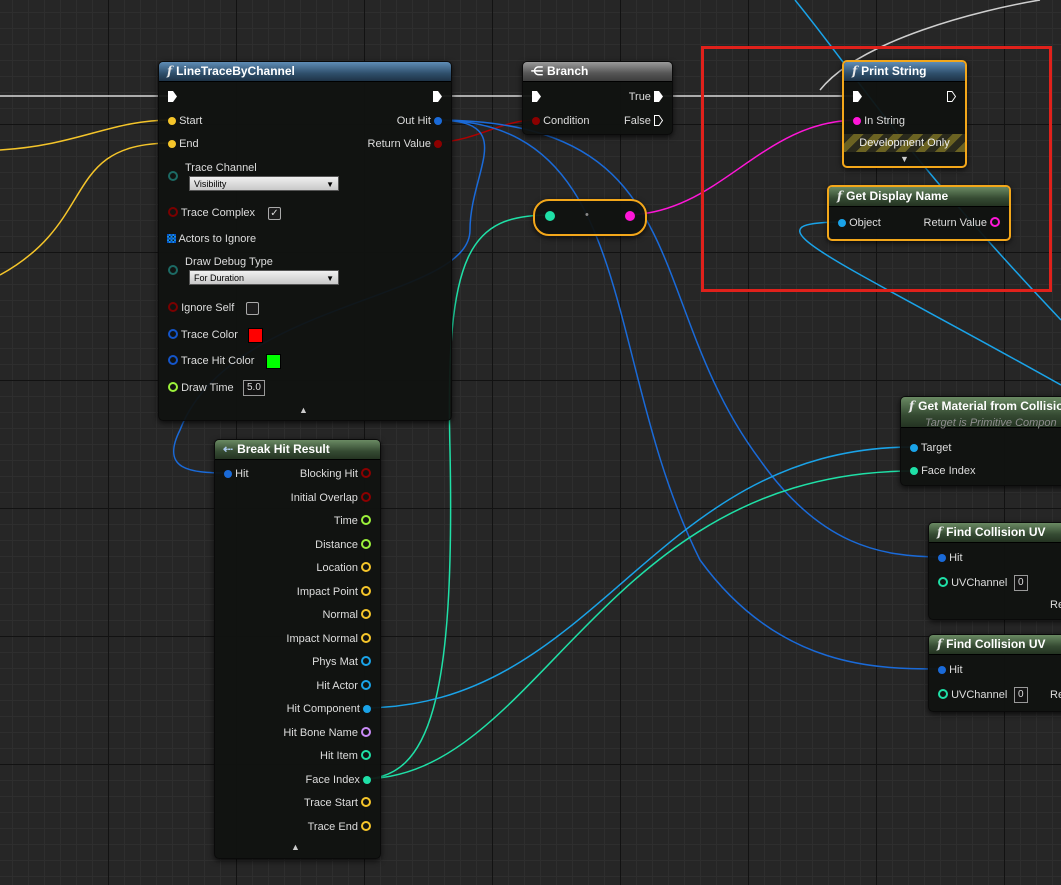  I want to click on out-hit-pin: Out Hit, so click(419, 121).